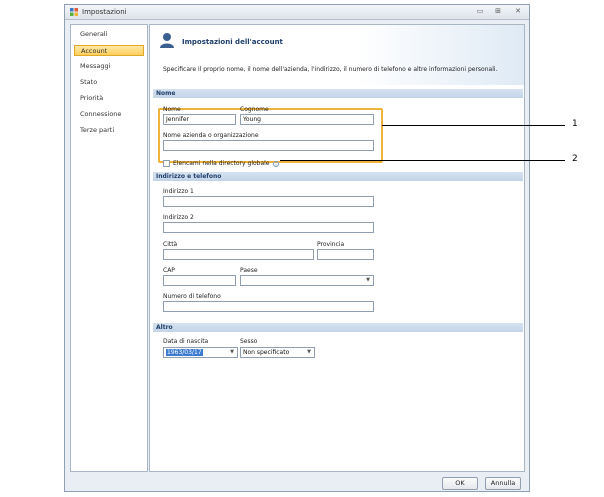  Describe the element at coordinates (172, 109) in the screenshot. I see `first-name-label: Nome` at that location.